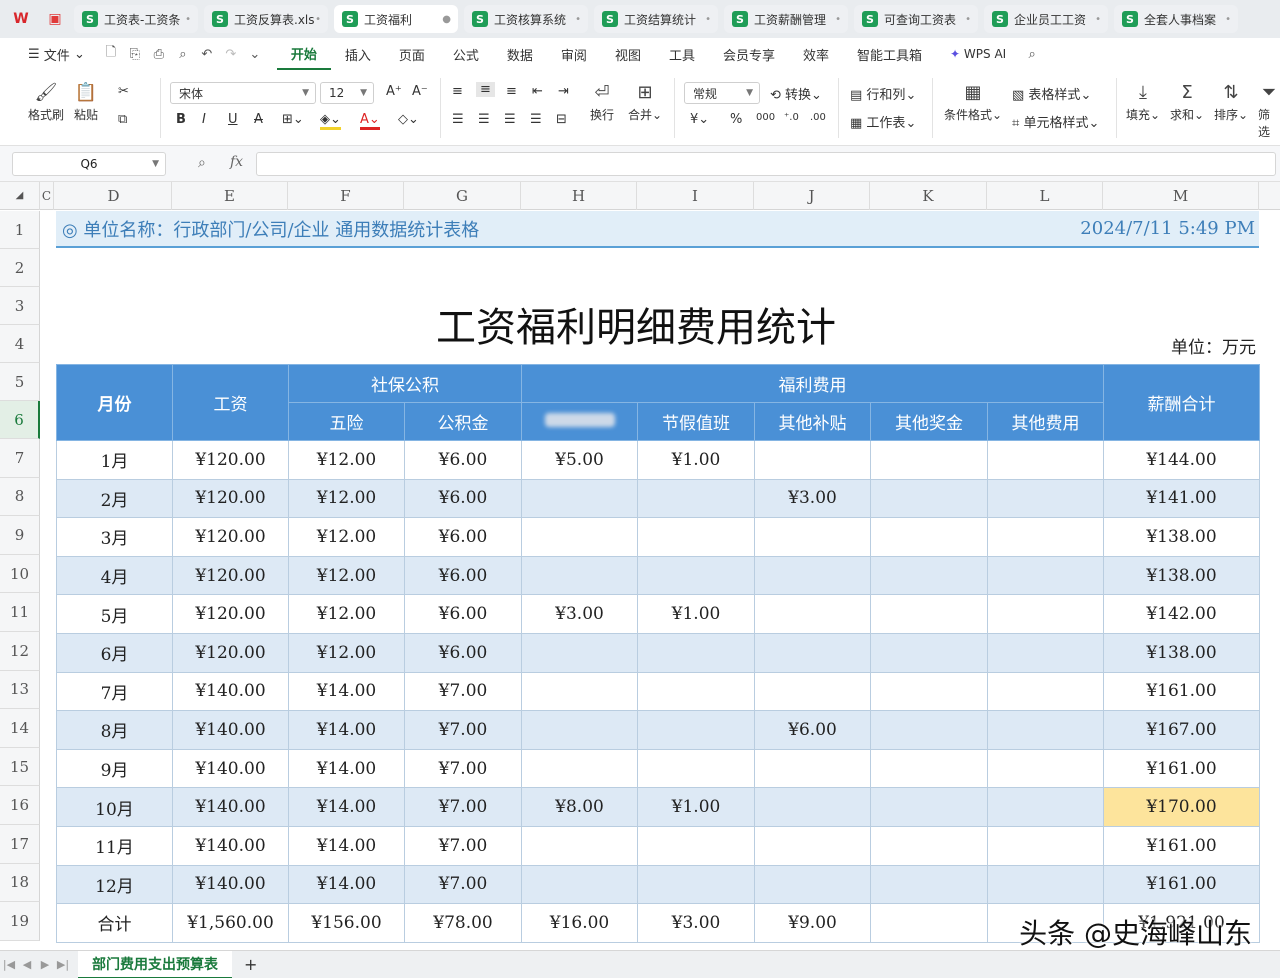 Image resolution: width=1280 pixels, height=978 pixels. What do you see at coordinates (978, 54) in the screenshot?
I see `wps-ai-button: ✦ WPS AI` at bounding box center [978, 54].